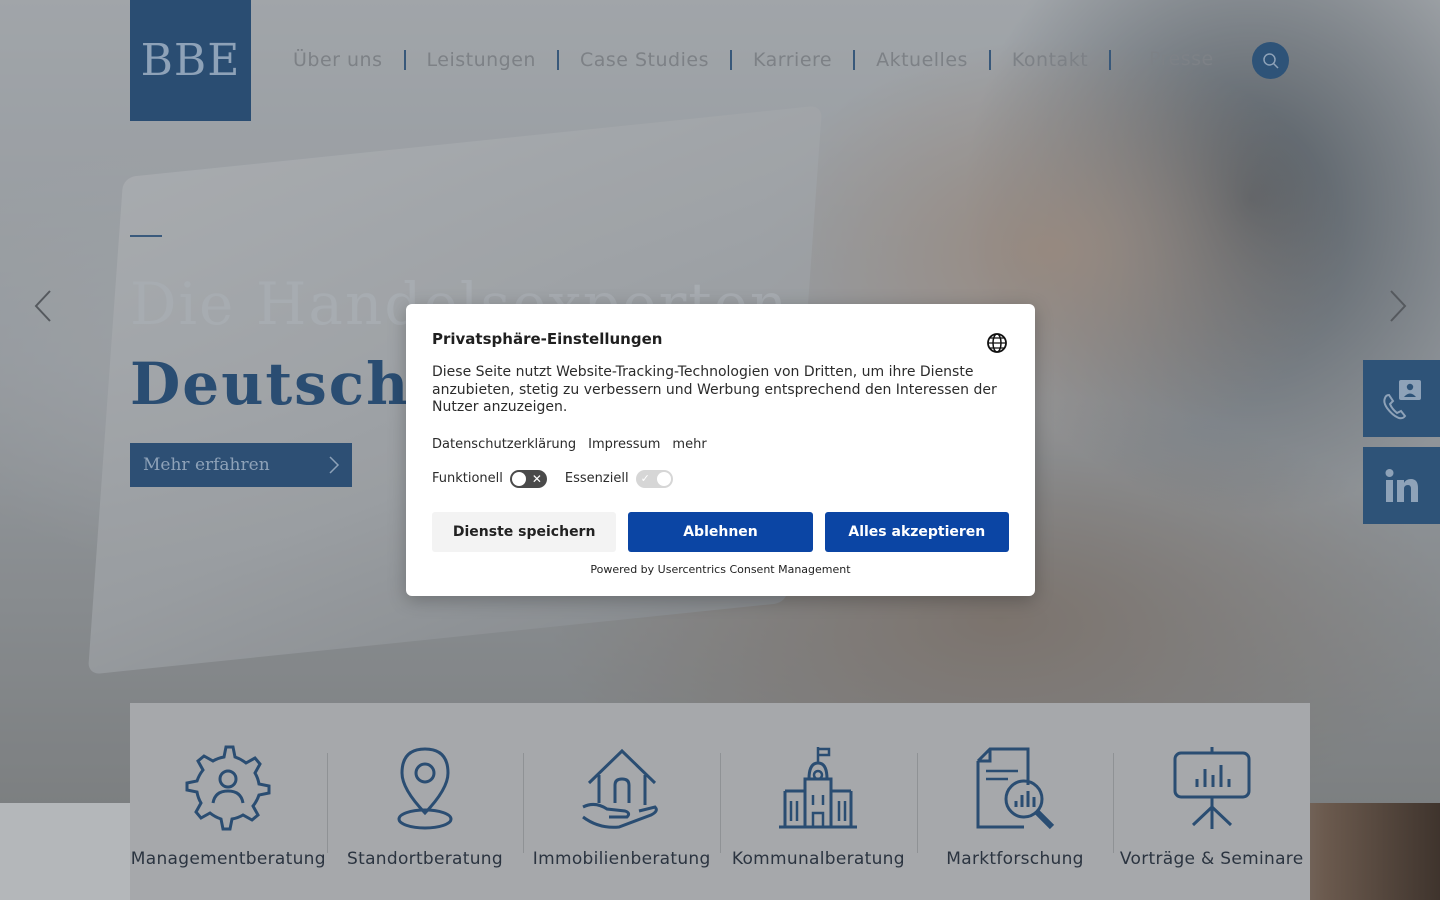 This screenshot has height=900, width=1440. I want to click on service-marktforschung: Marktforschung, so click(1015, 801).